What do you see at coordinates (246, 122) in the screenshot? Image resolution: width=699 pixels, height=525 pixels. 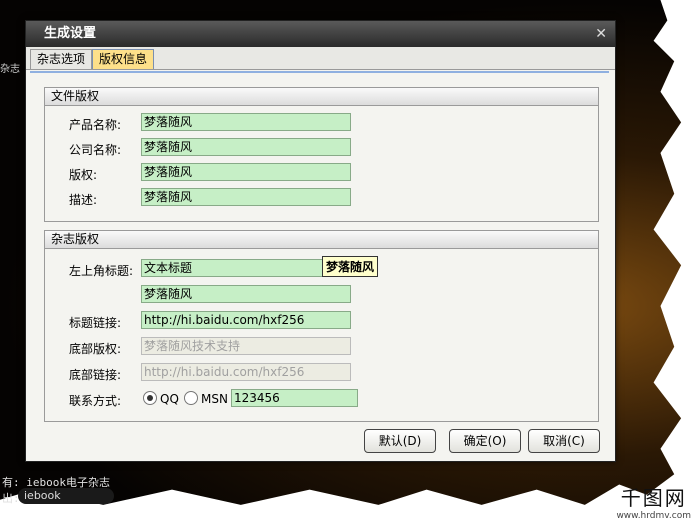 I see `product-name-field: 梦落随风` at bounding box center [246, 122].